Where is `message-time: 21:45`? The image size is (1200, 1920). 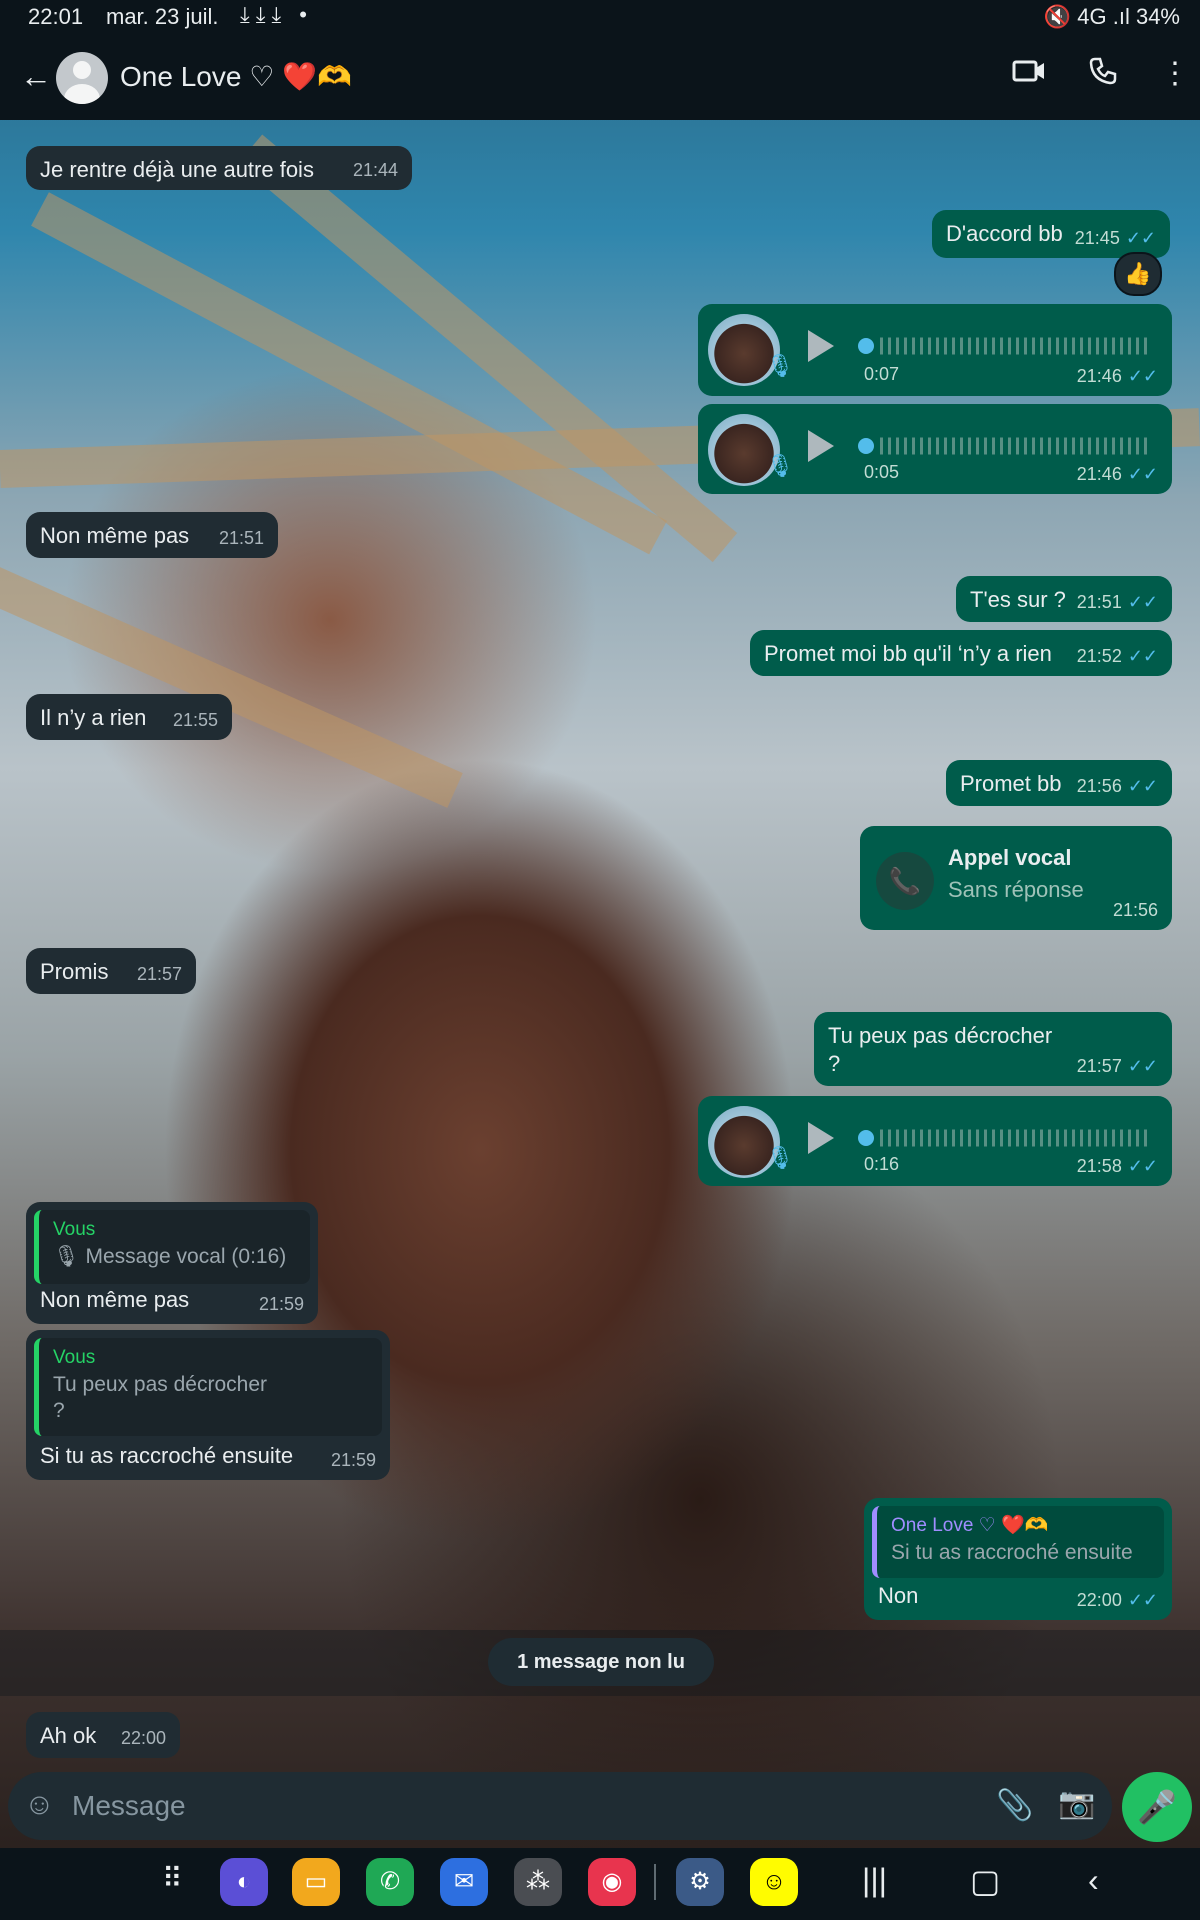 message-time: 21:45 is located at coordinates (1097, 238).